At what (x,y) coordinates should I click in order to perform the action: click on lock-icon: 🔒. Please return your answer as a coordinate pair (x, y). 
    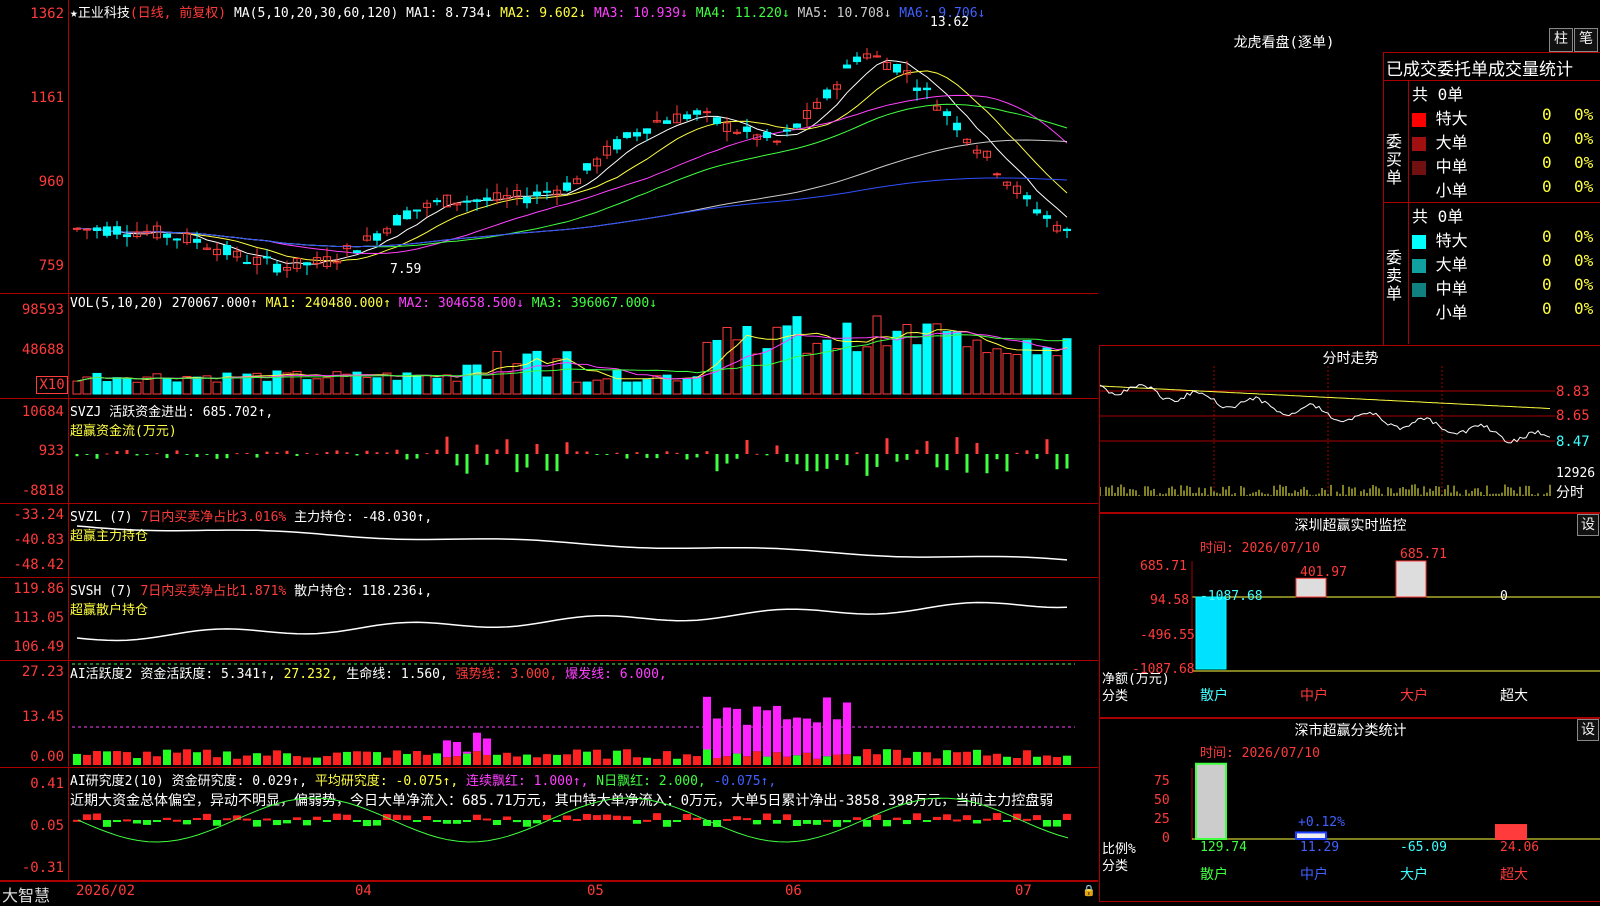
    Looking at the image, I should click on (1089, 890).